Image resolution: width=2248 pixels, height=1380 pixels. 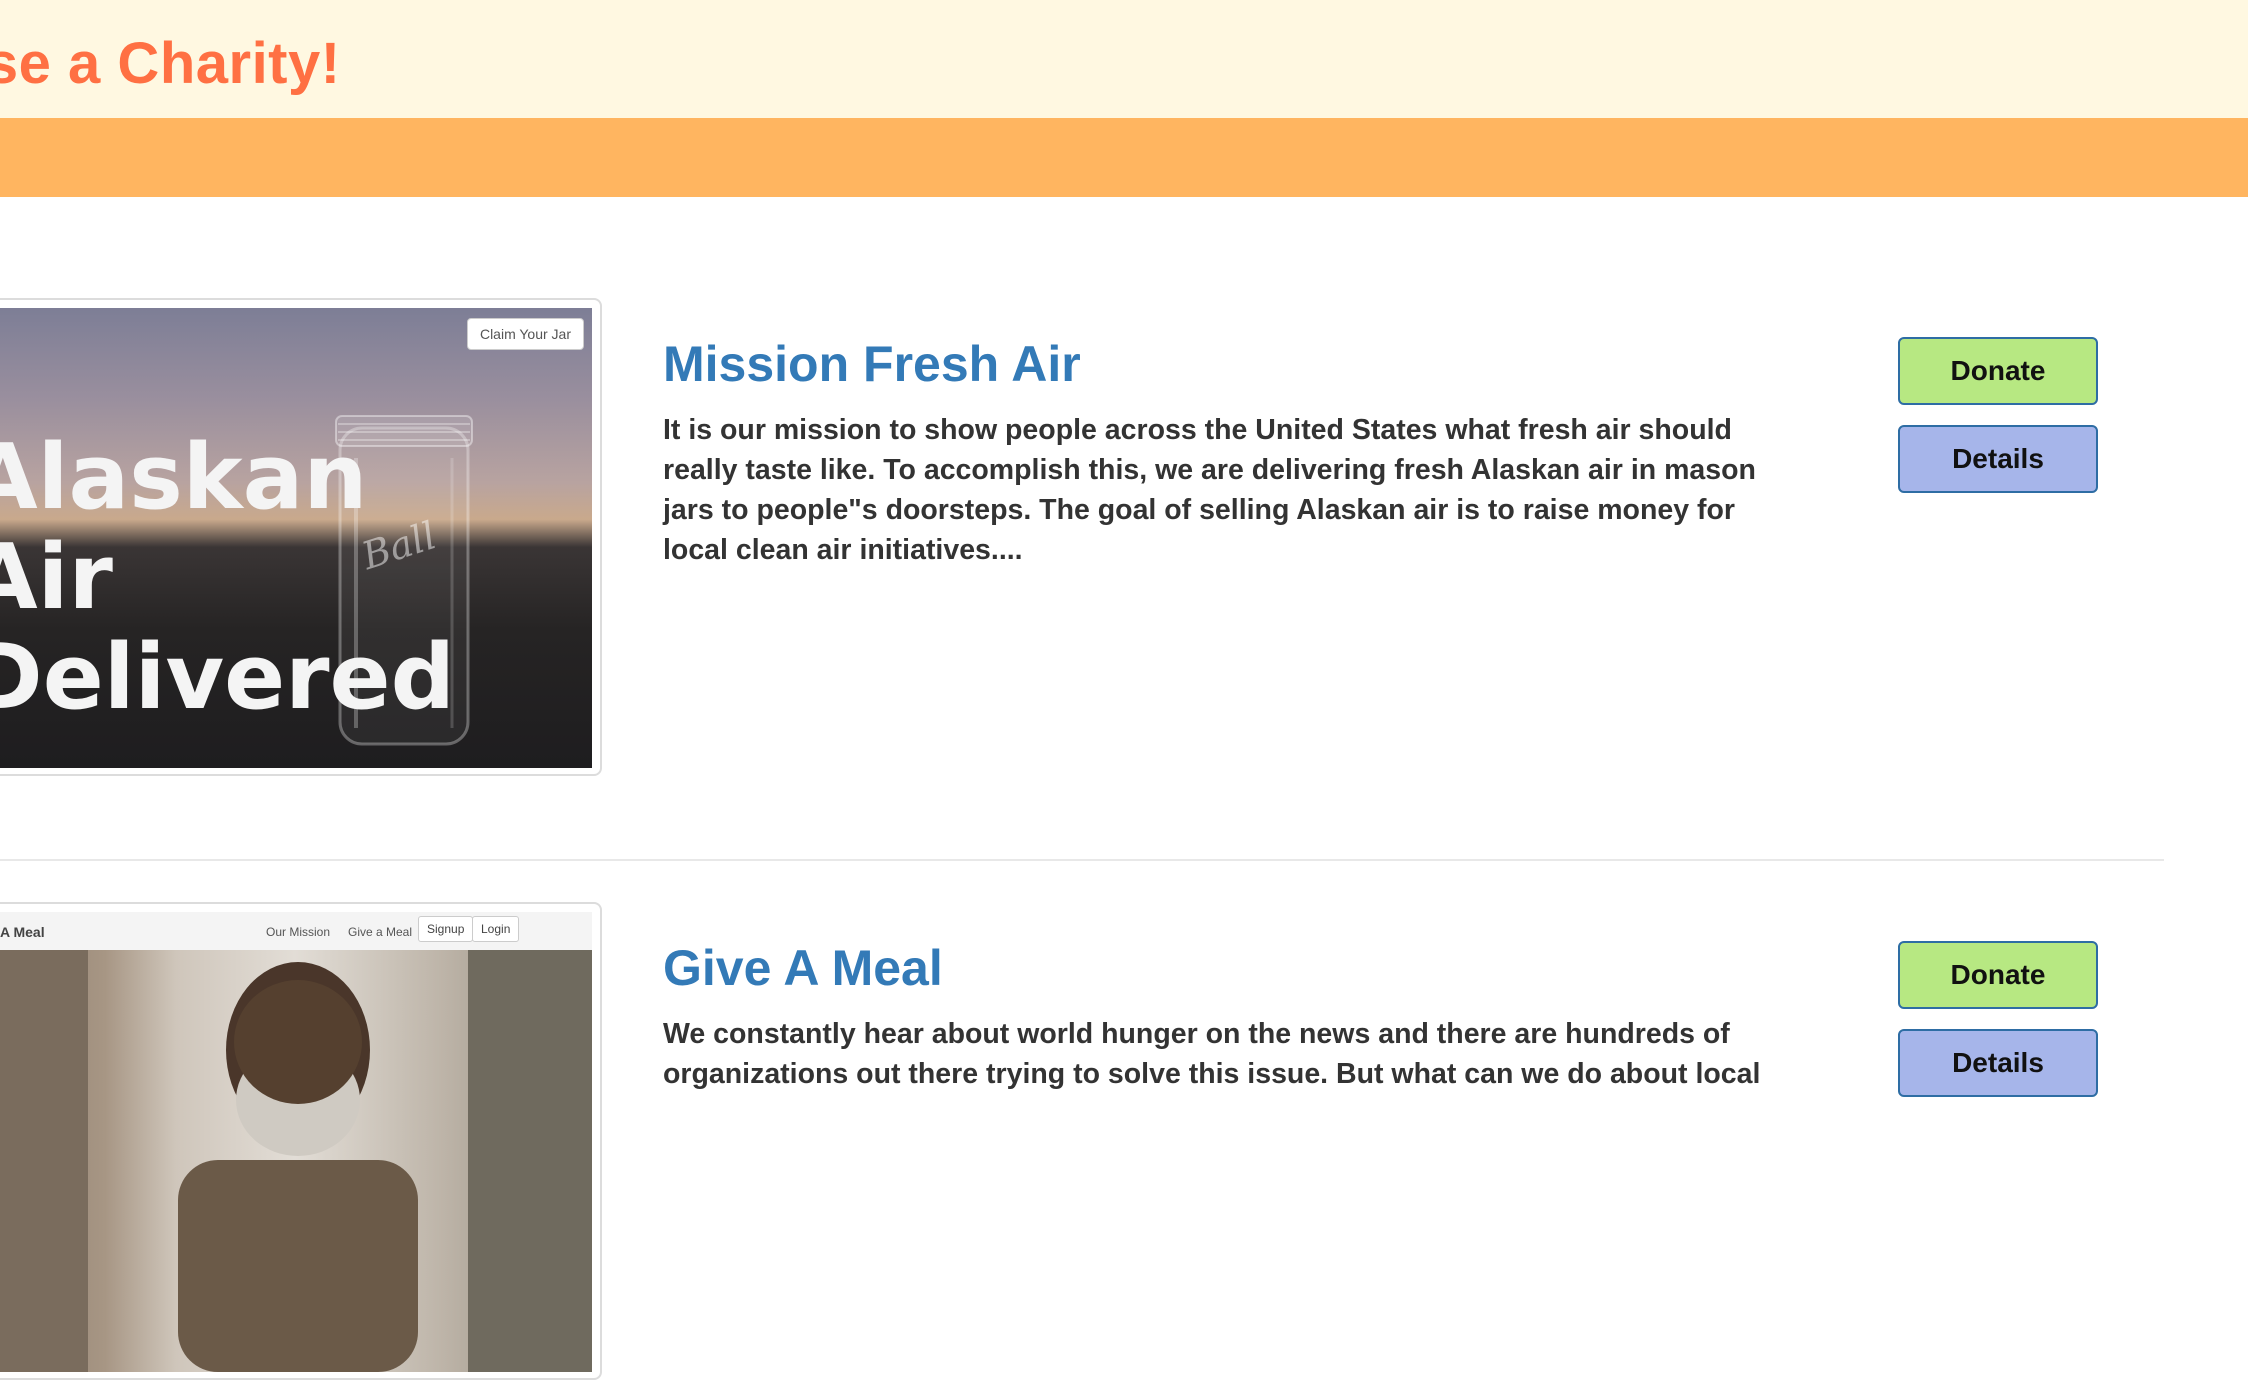 I want to click on man-portrait-photo, so click(x=296, y=1161).